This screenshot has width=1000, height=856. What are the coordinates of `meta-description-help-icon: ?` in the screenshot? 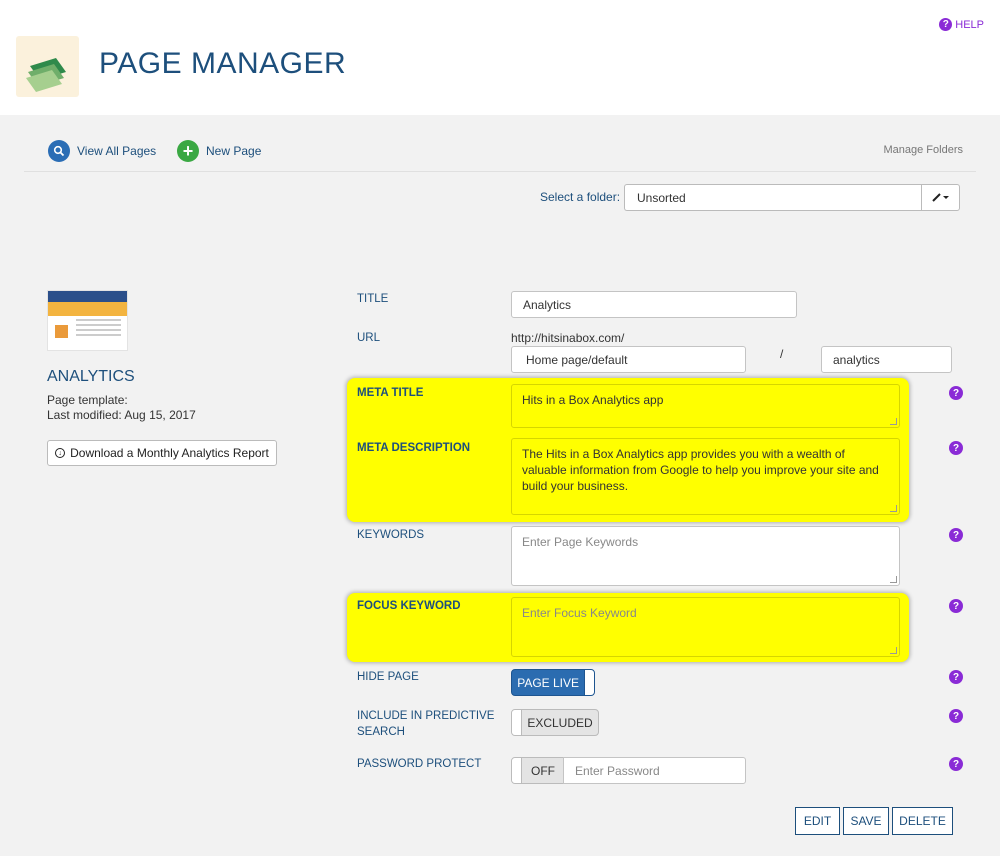 It's located at (956, 448).